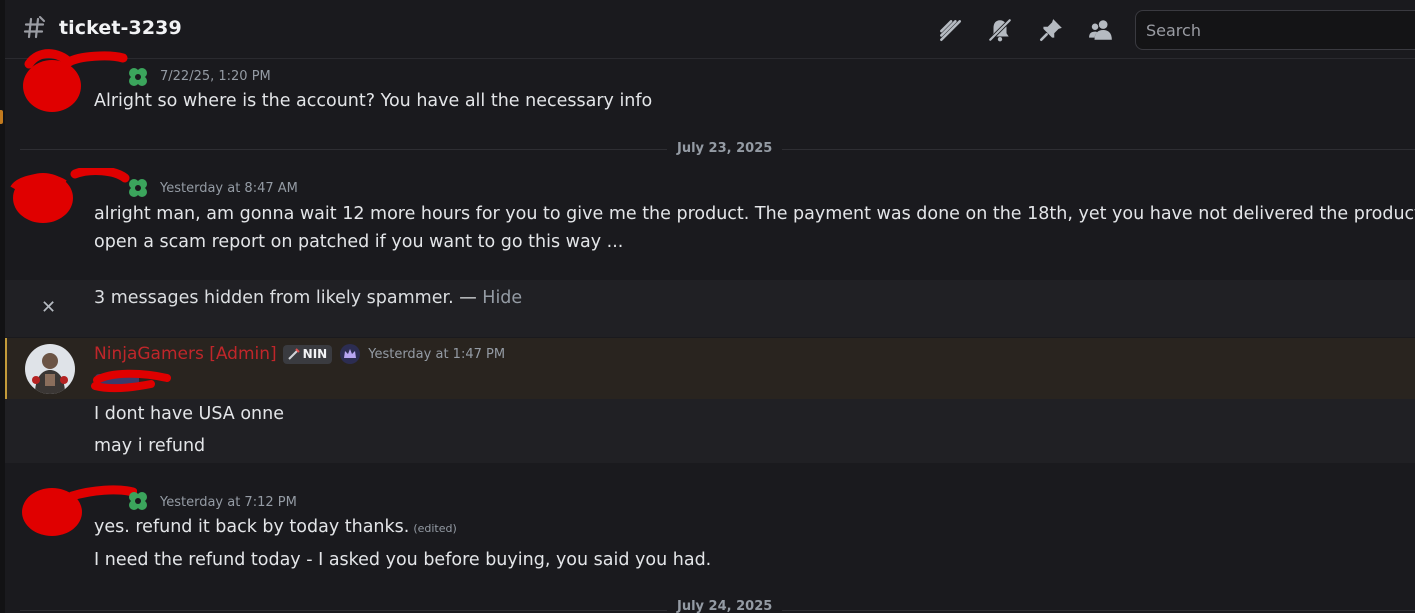 The width and height of the screenshot is (1415, 613). I want to click on unread-marker, so click(1, 117).